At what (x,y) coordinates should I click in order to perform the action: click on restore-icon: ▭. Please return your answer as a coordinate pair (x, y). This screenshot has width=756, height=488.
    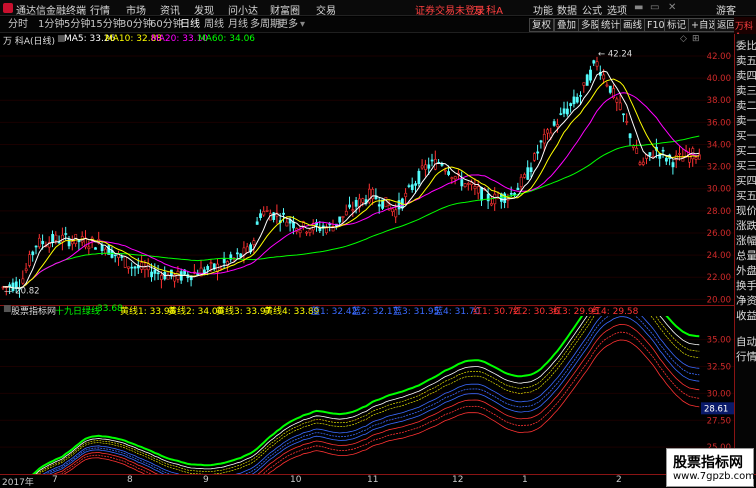
    Looking at the image, I should click on (654, 7).